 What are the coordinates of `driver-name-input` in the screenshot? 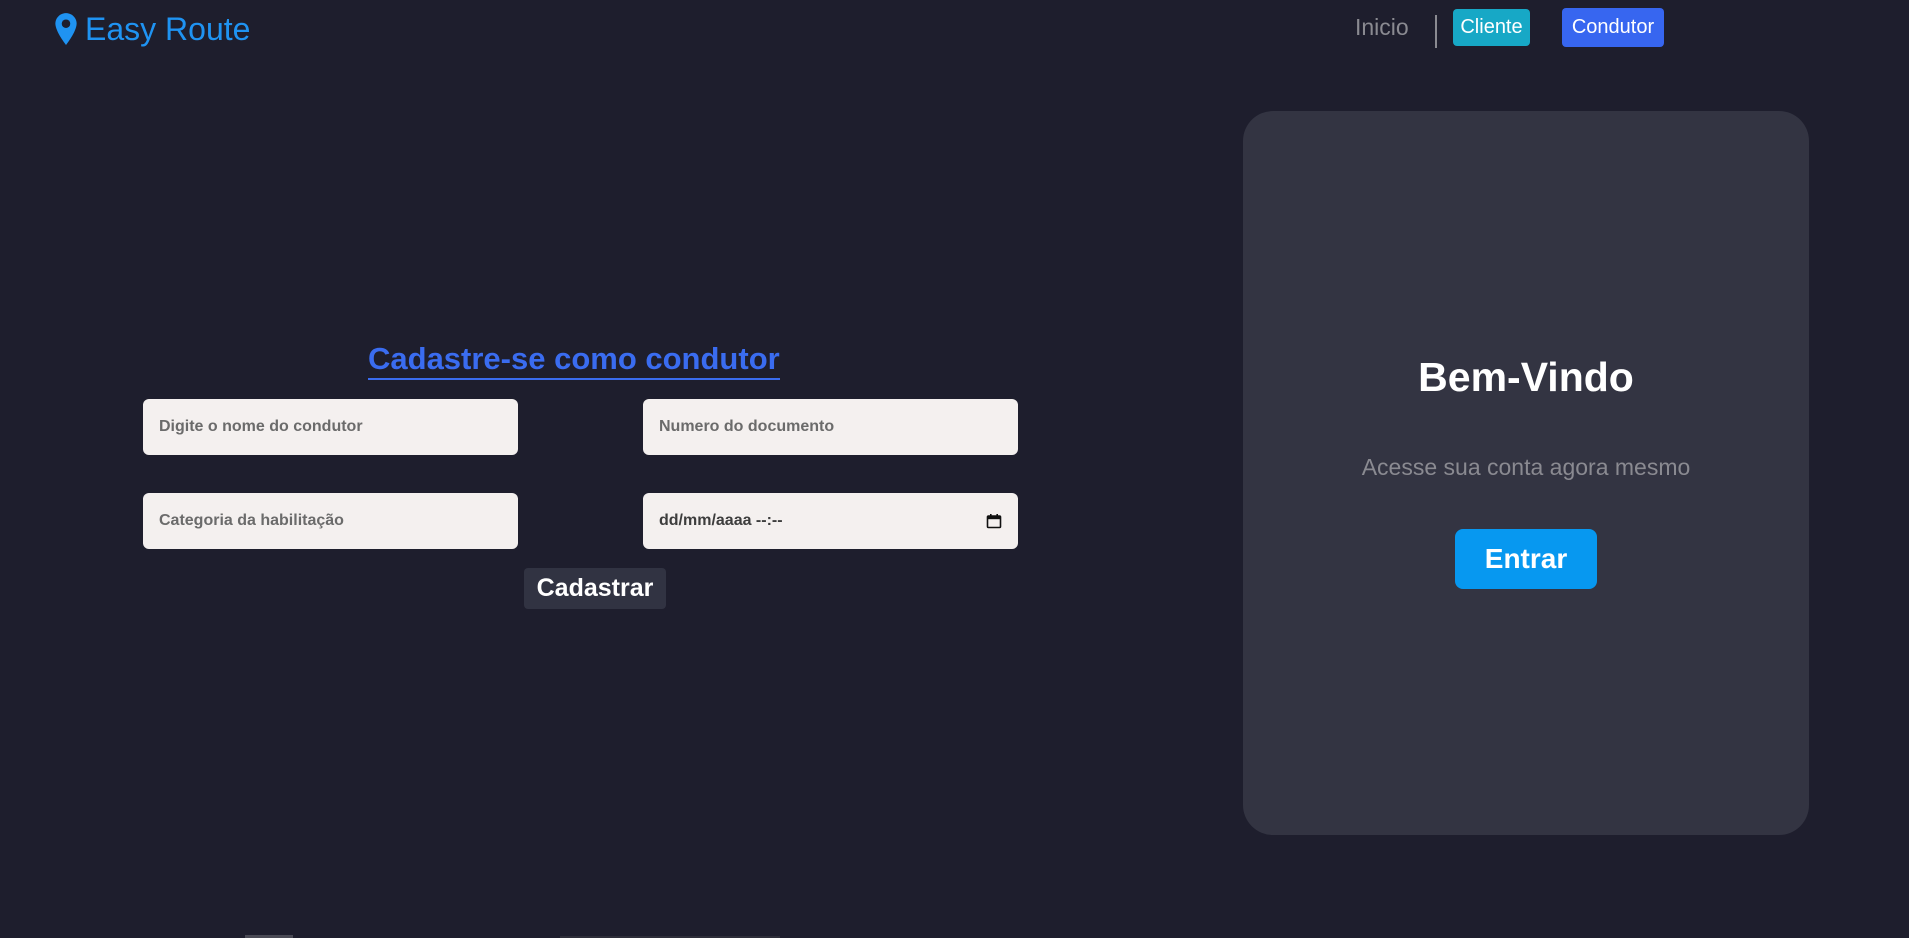 It's located at (330, 427).